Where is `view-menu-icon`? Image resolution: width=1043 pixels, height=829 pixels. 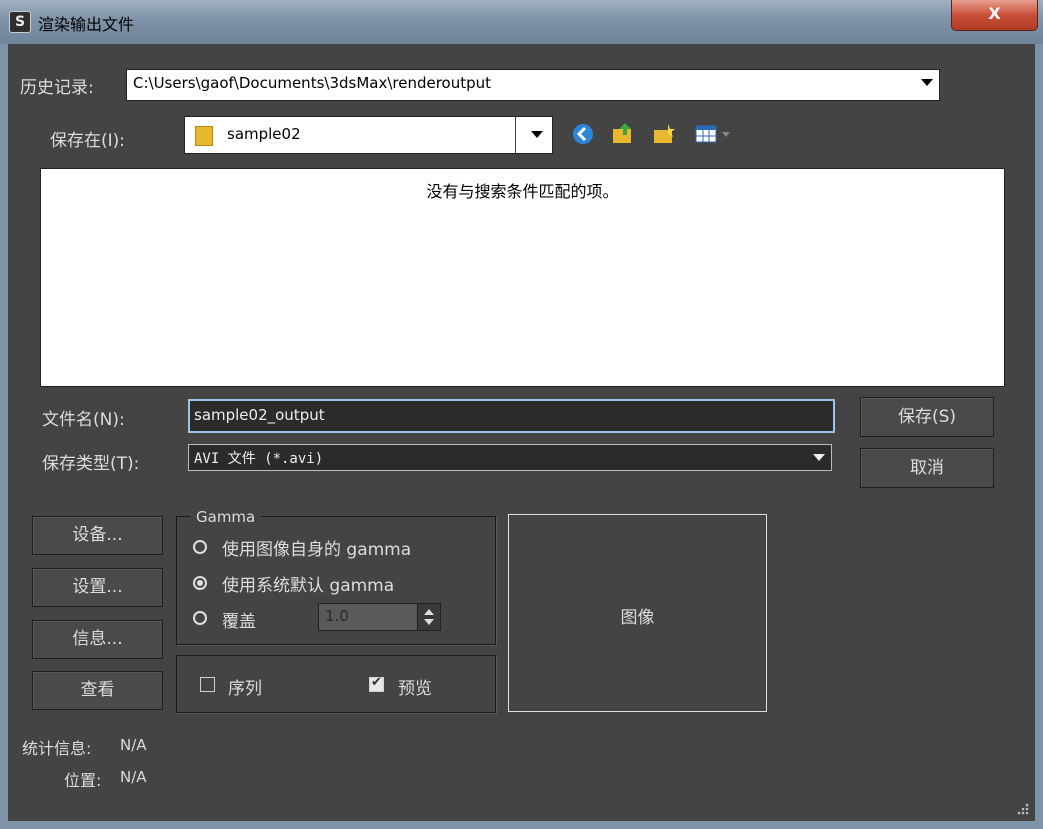 view-menu-icon is located at coordinates (715, 134).